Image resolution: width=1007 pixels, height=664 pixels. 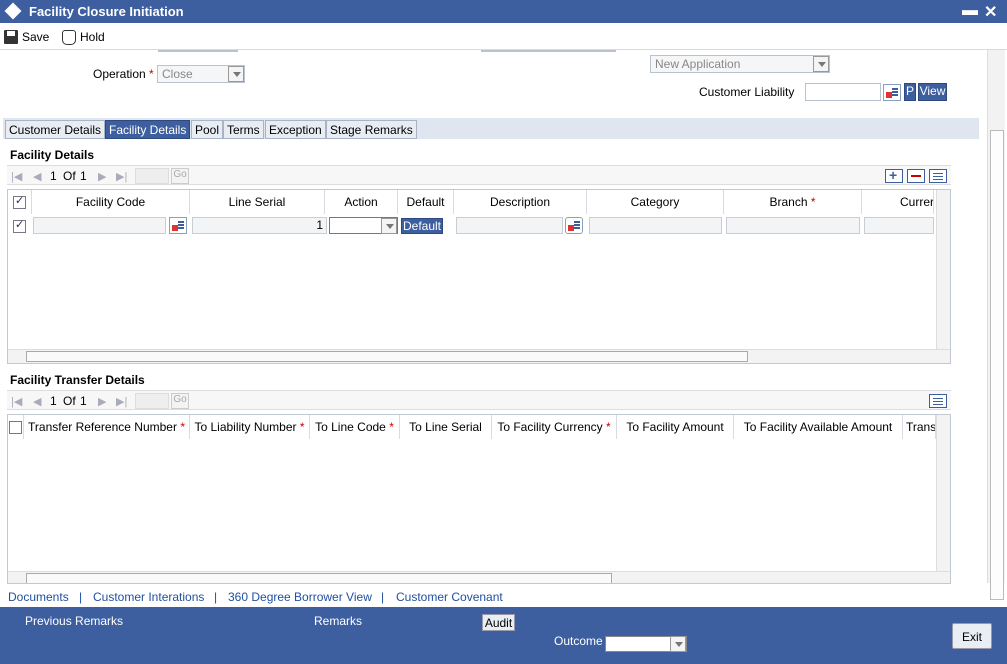 What do you see at coordinates (932, 92) in the screenshot?
I see `view-button: View` at bounding box center [932, 92].